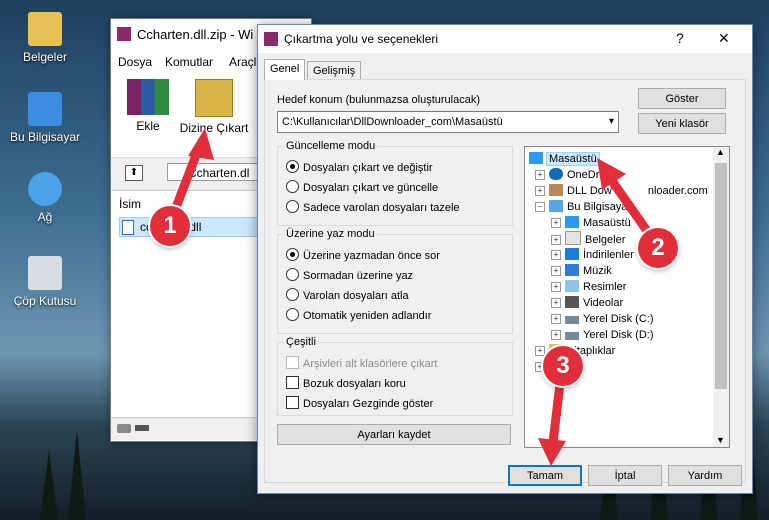 This screenshot has height=520, width=769. I want to click on add-button: Ekle, so click(148, 106).